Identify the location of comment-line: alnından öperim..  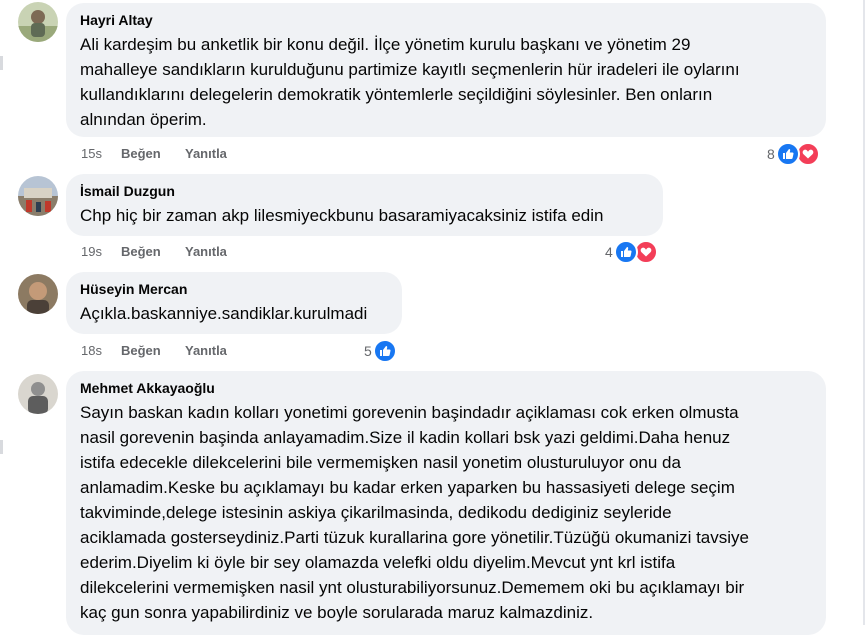
(143, 119).